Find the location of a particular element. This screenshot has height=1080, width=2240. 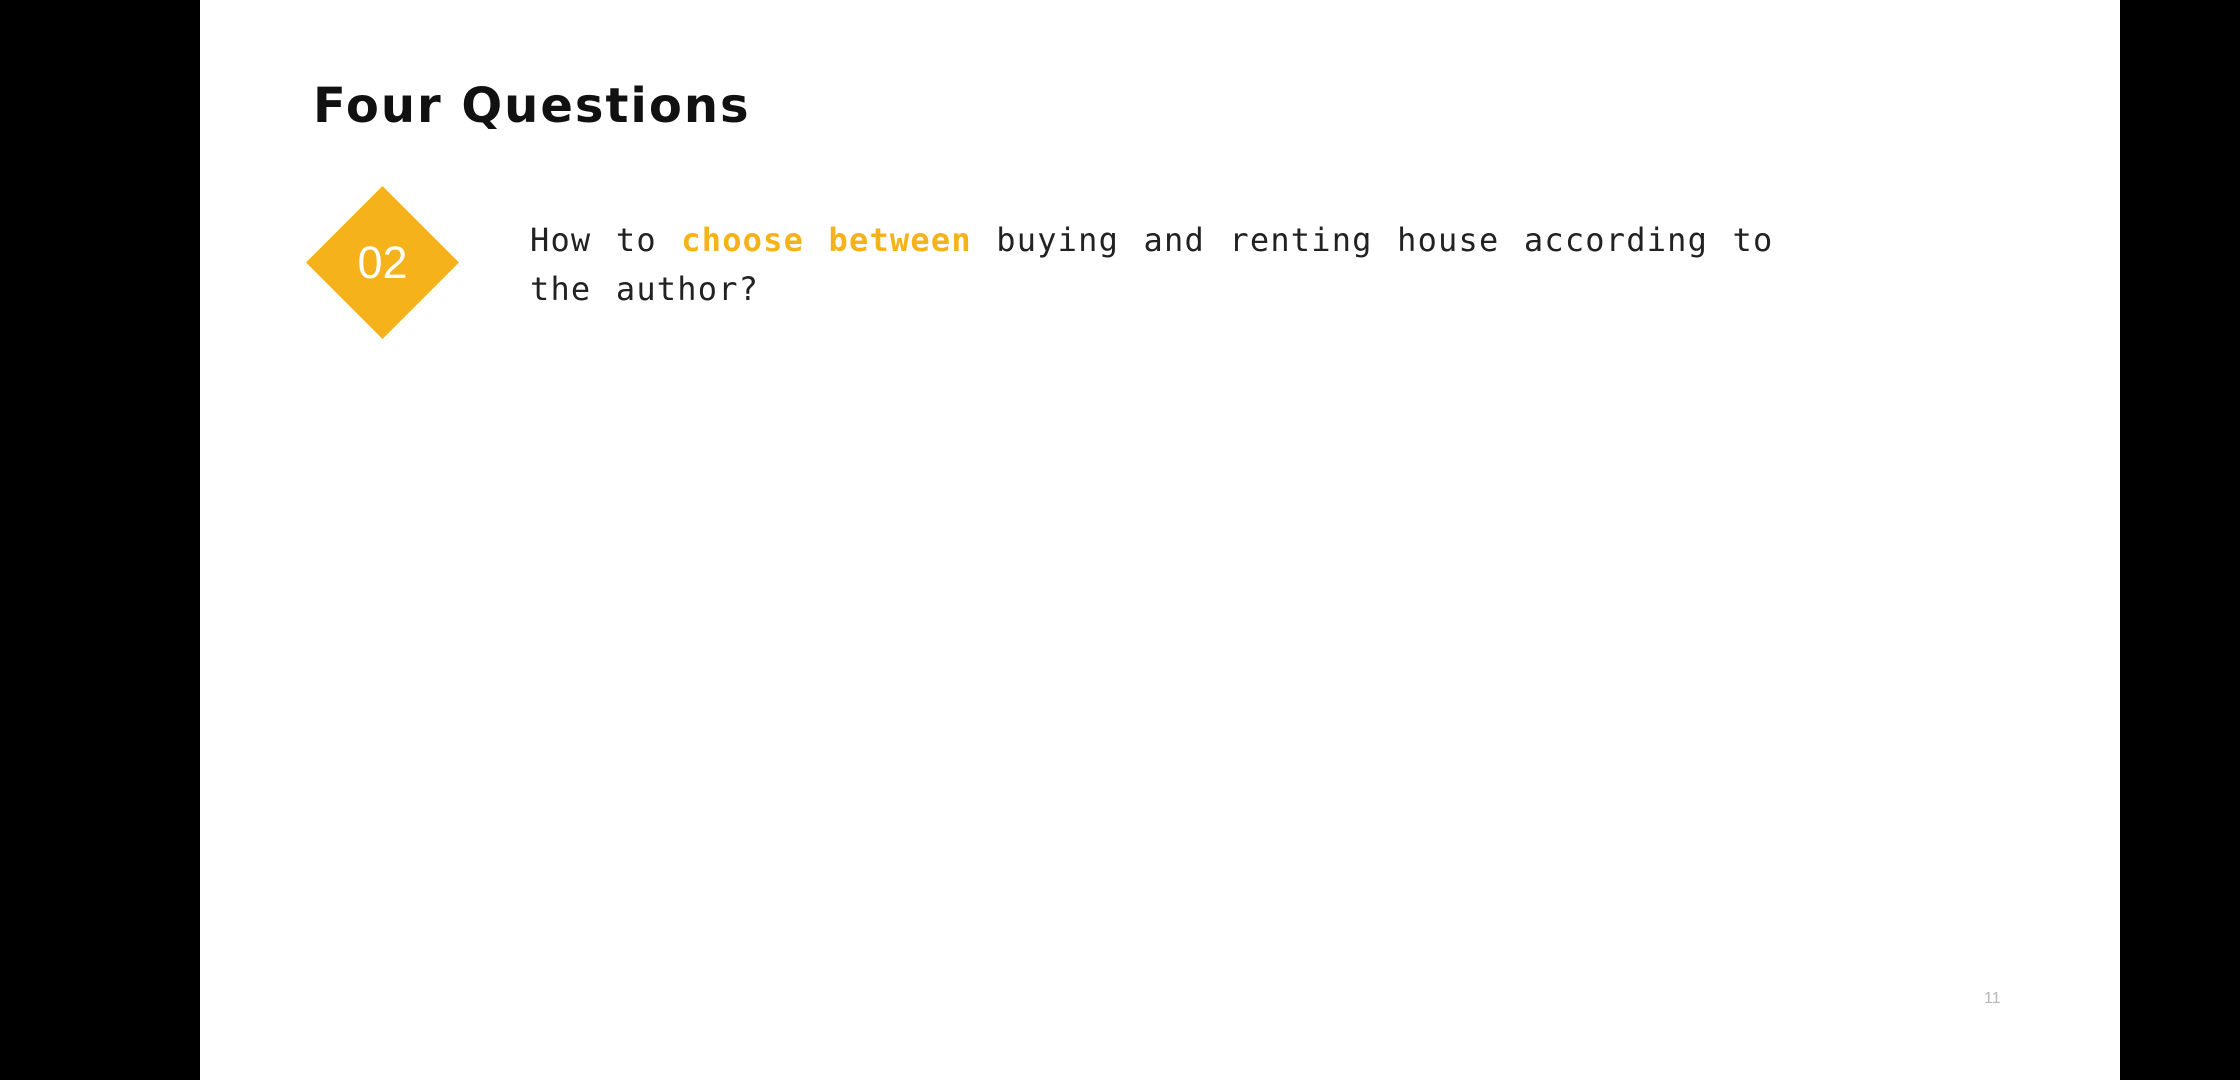

question-number-badge: 02 is located at coordinates (382, 262).